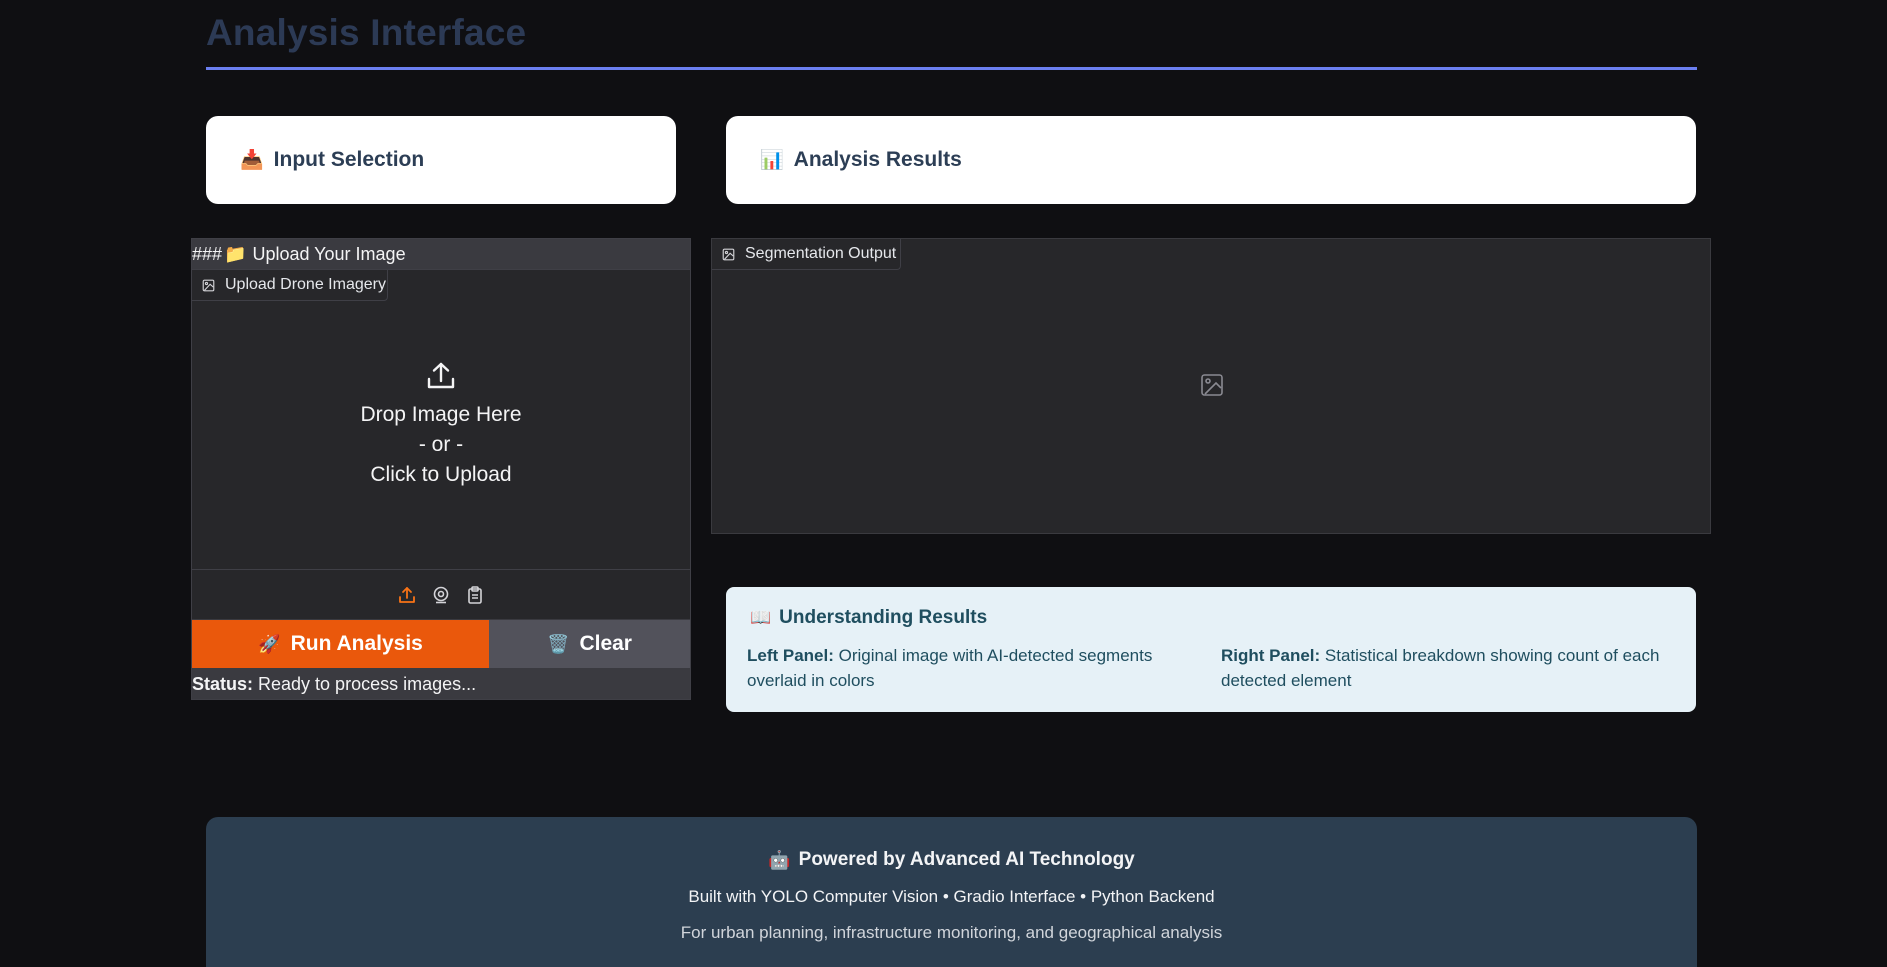  Describe the element at coordinates (235, 253) in the screenshot. I see `folder-icon: 📁` at that location.